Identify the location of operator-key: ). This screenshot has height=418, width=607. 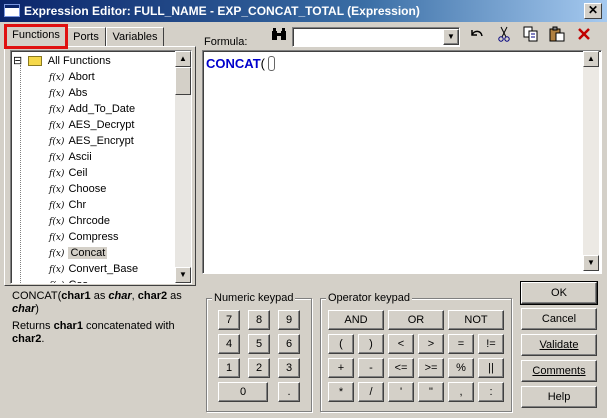
(371, 344).